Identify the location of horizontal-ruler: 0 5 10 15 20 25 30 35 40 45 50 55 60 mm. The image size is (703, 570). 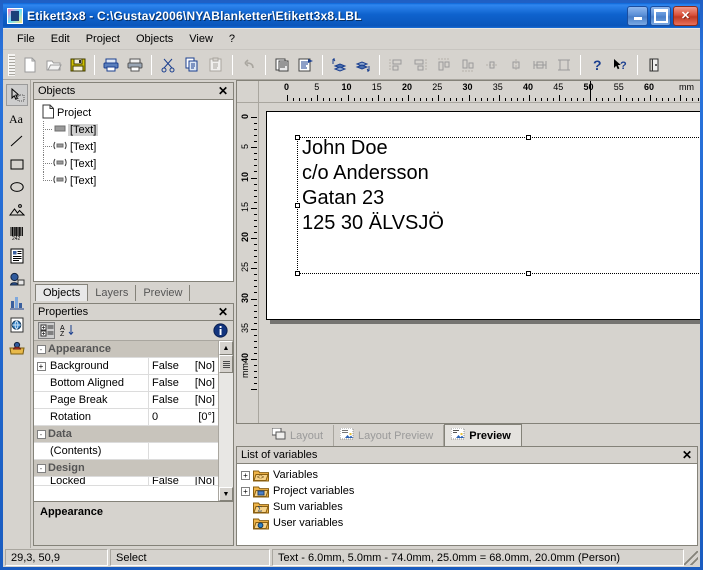
(479, 92).